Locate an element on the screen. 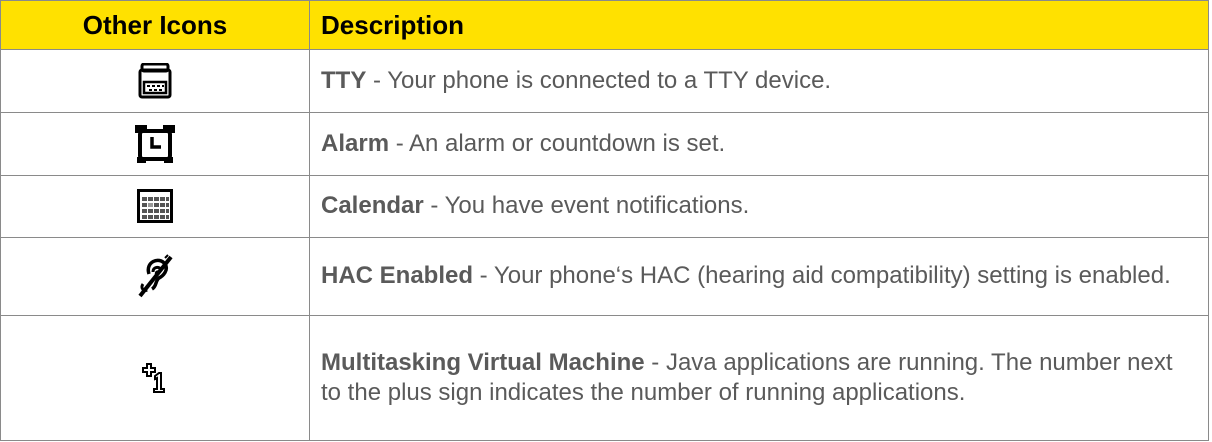 The image size is (1212, 442). header-description: Description is located at coordinates (759, 25).